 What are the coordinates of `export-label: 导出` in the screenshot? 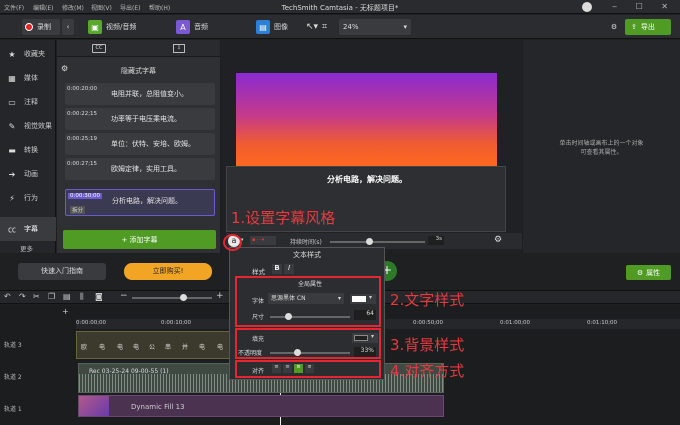 It's located at (647, 27).